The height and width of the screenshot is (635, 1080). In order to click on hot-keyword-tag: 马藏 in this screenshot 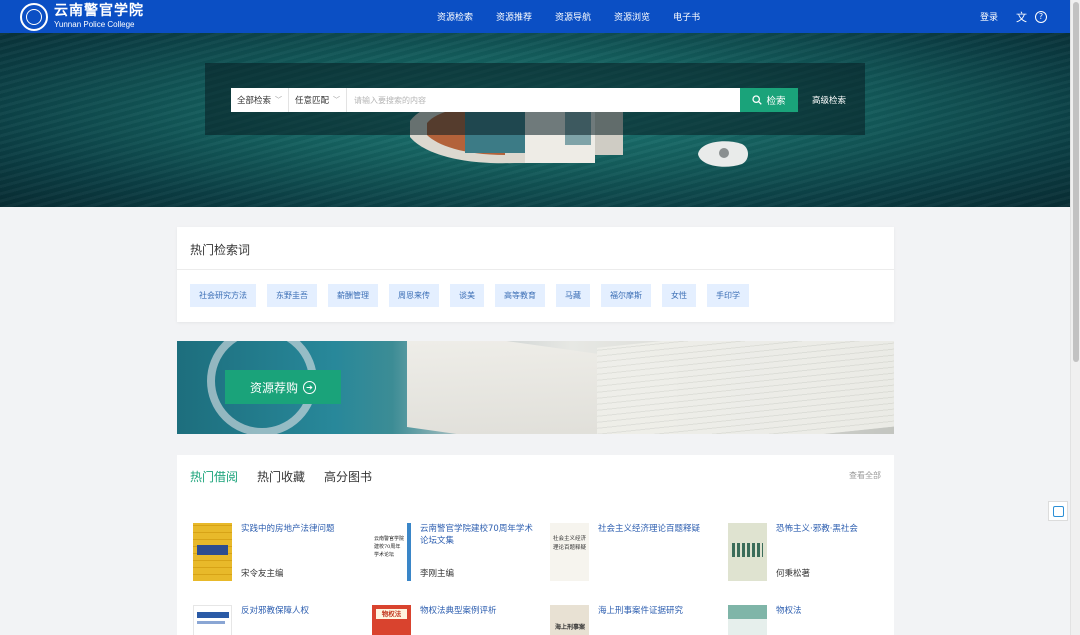, I will do `click(573, 295)`.